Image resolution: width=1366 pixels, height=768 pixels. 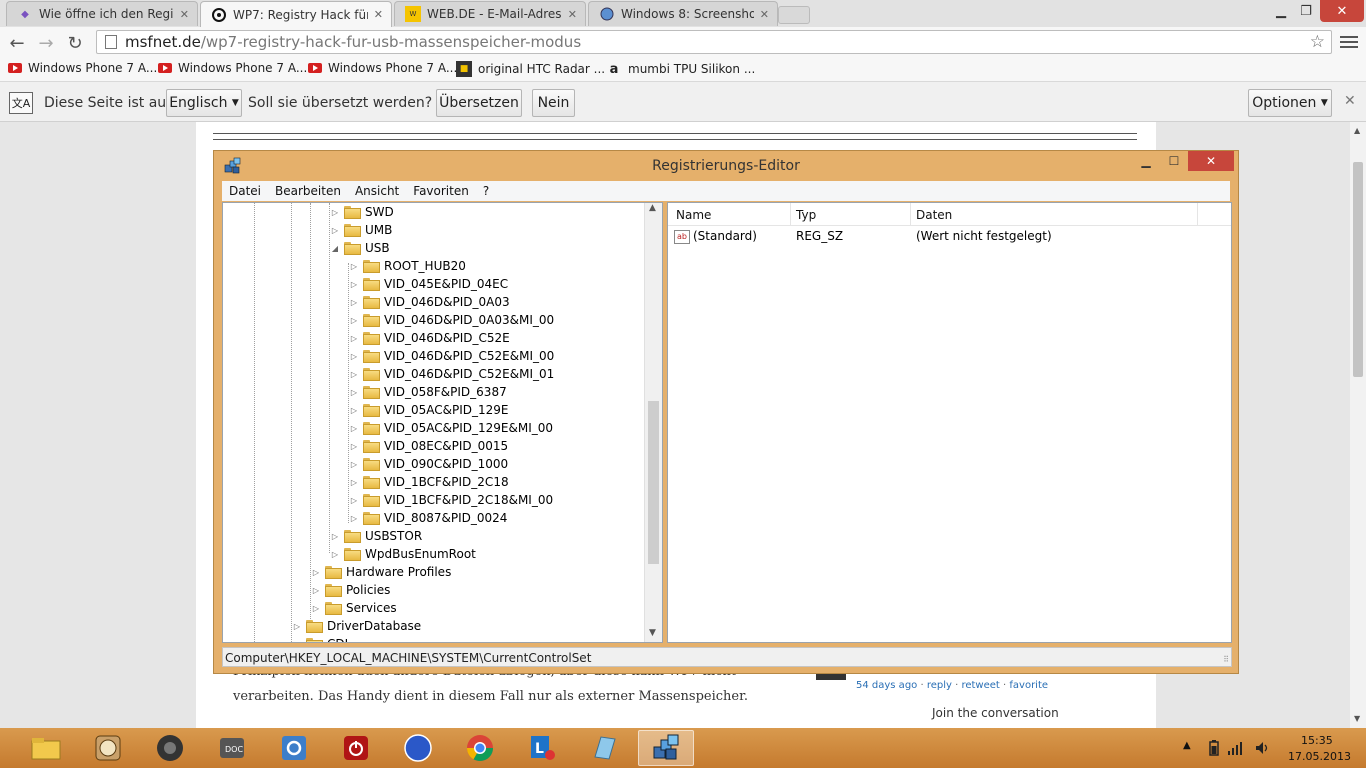 I want to click on tree-node: ▷ Policies, so click(x=350, y=590).